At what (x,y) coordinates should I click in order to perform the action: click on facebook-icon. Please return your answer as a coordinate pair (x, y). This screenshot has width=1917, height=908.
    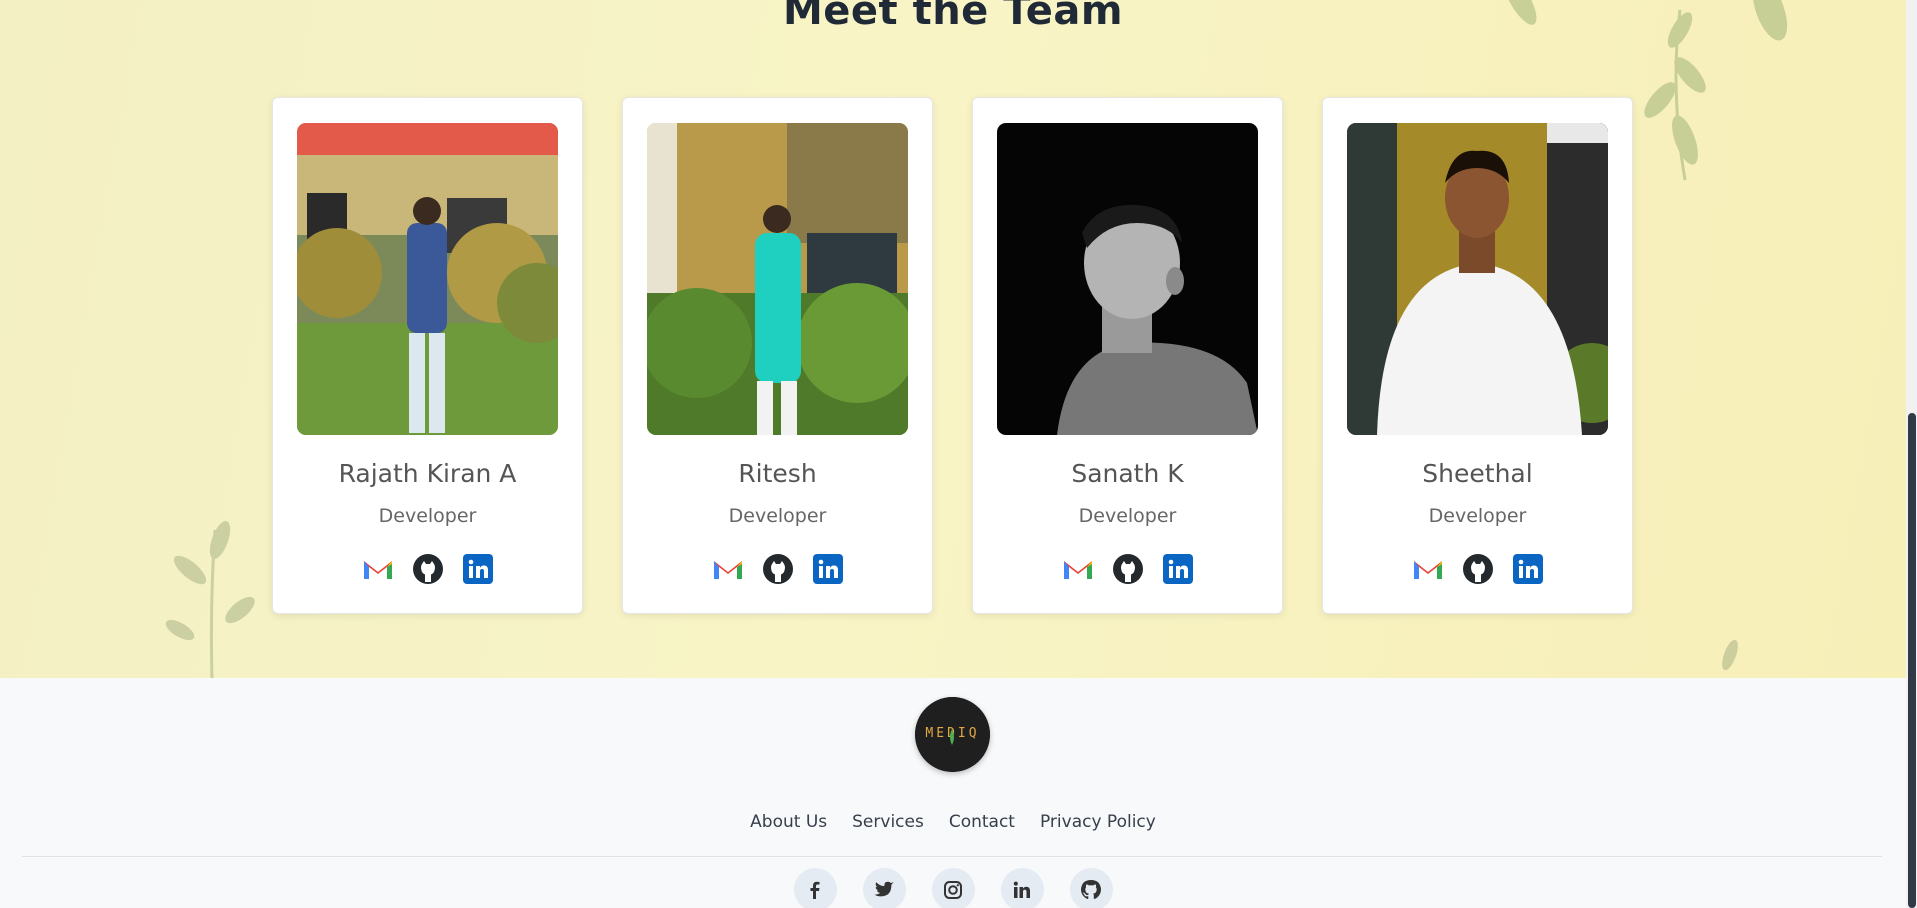
    Looking at the image, I should click on (815, 888).